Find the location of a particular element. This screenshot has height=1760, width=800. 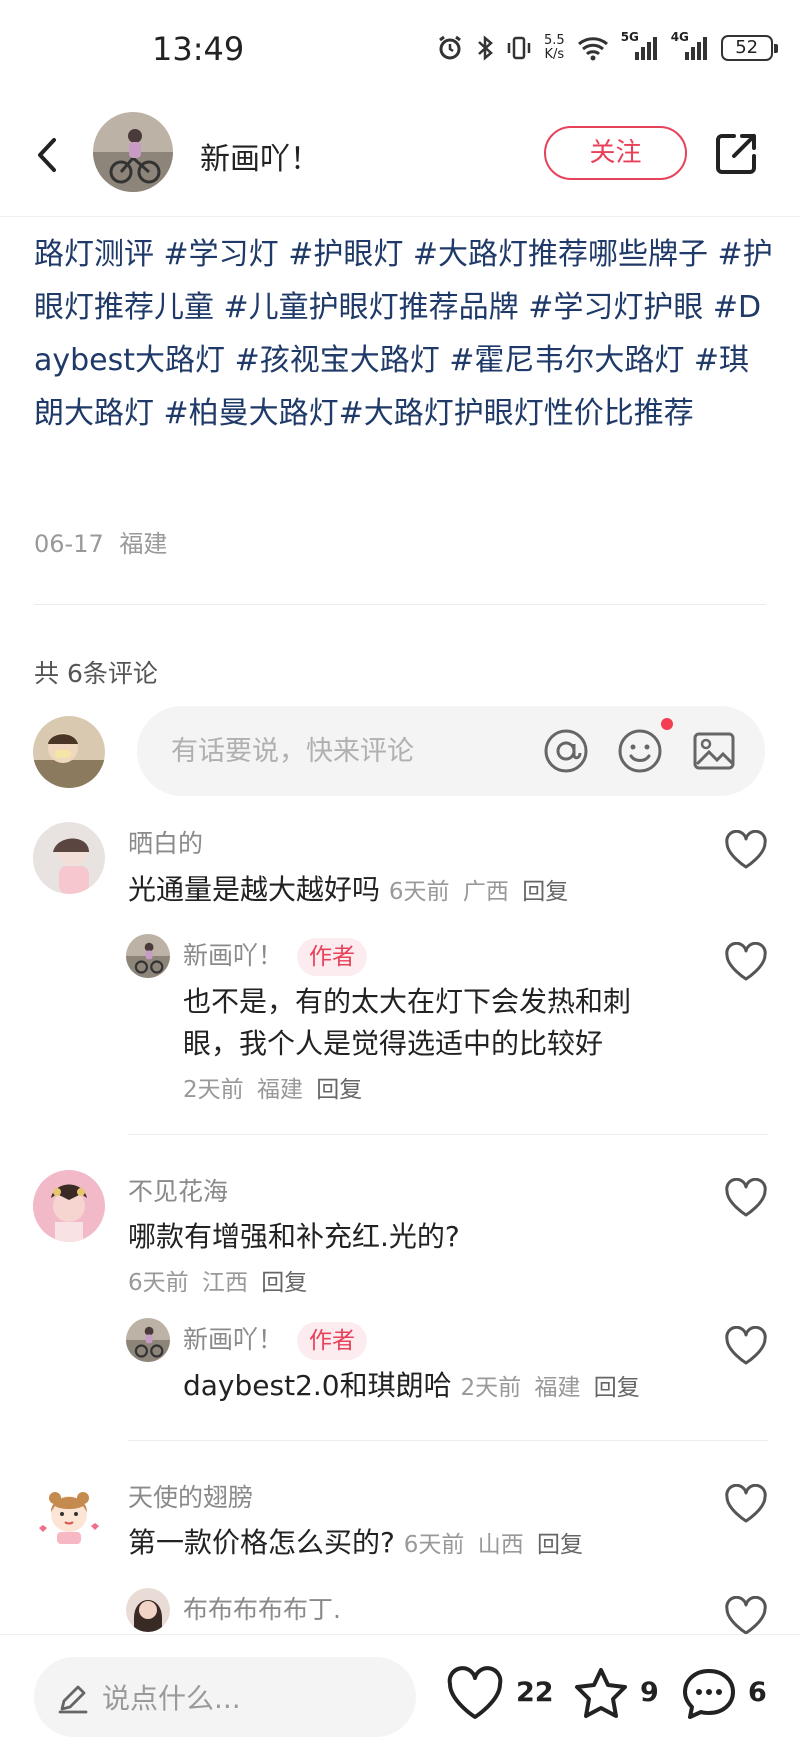

comment-location: 江西 is located at coordinates (224, 1283).